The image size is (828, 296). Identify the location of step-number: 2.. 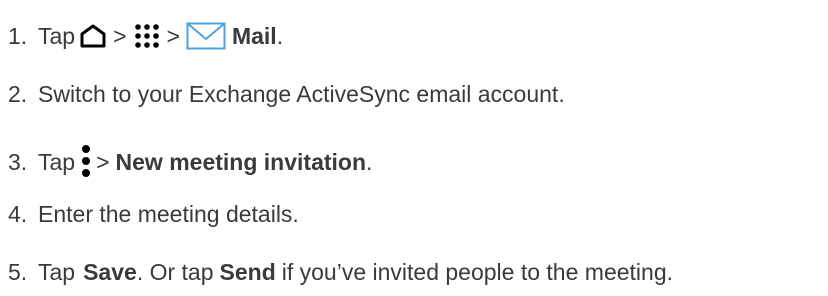
(18, 94).